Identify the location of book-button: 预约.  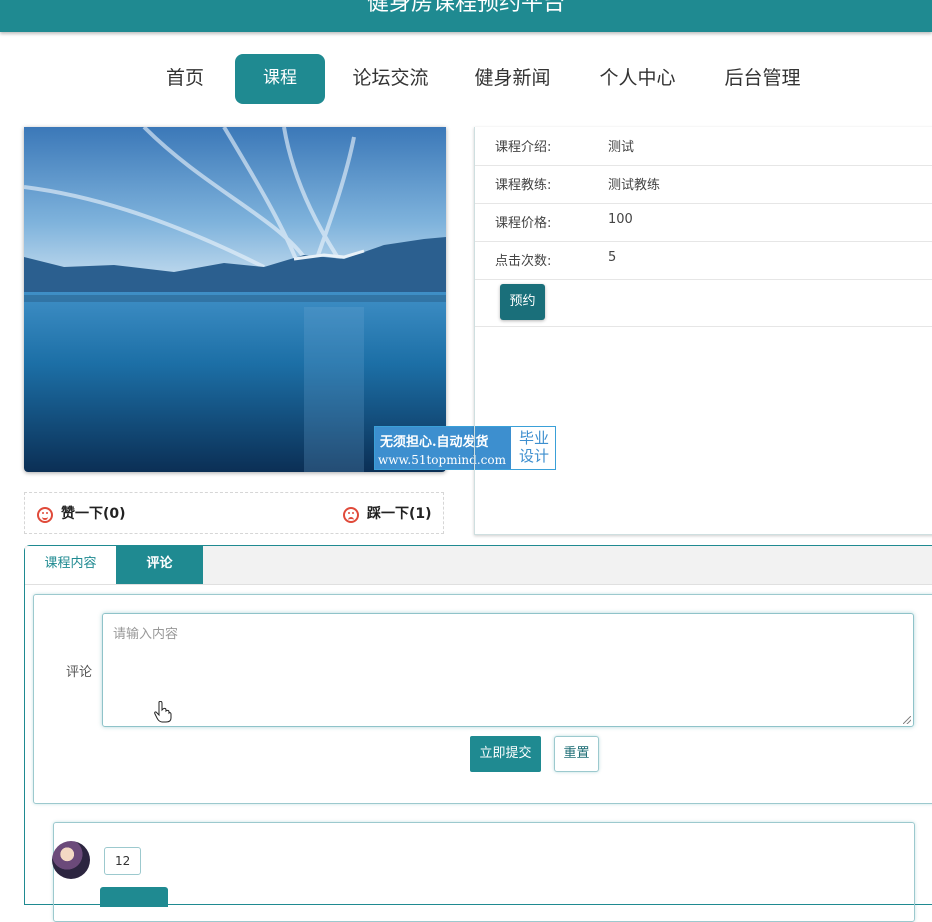
(522, 302).